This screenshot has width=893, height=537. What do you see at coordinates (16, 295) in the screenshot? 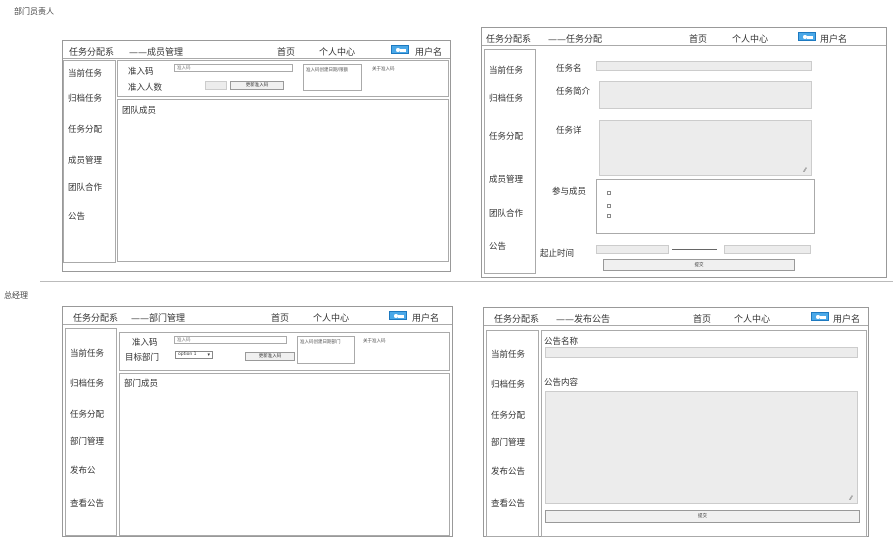
I see `general-manager-label: 总经理` at bounding box center [16, 295].